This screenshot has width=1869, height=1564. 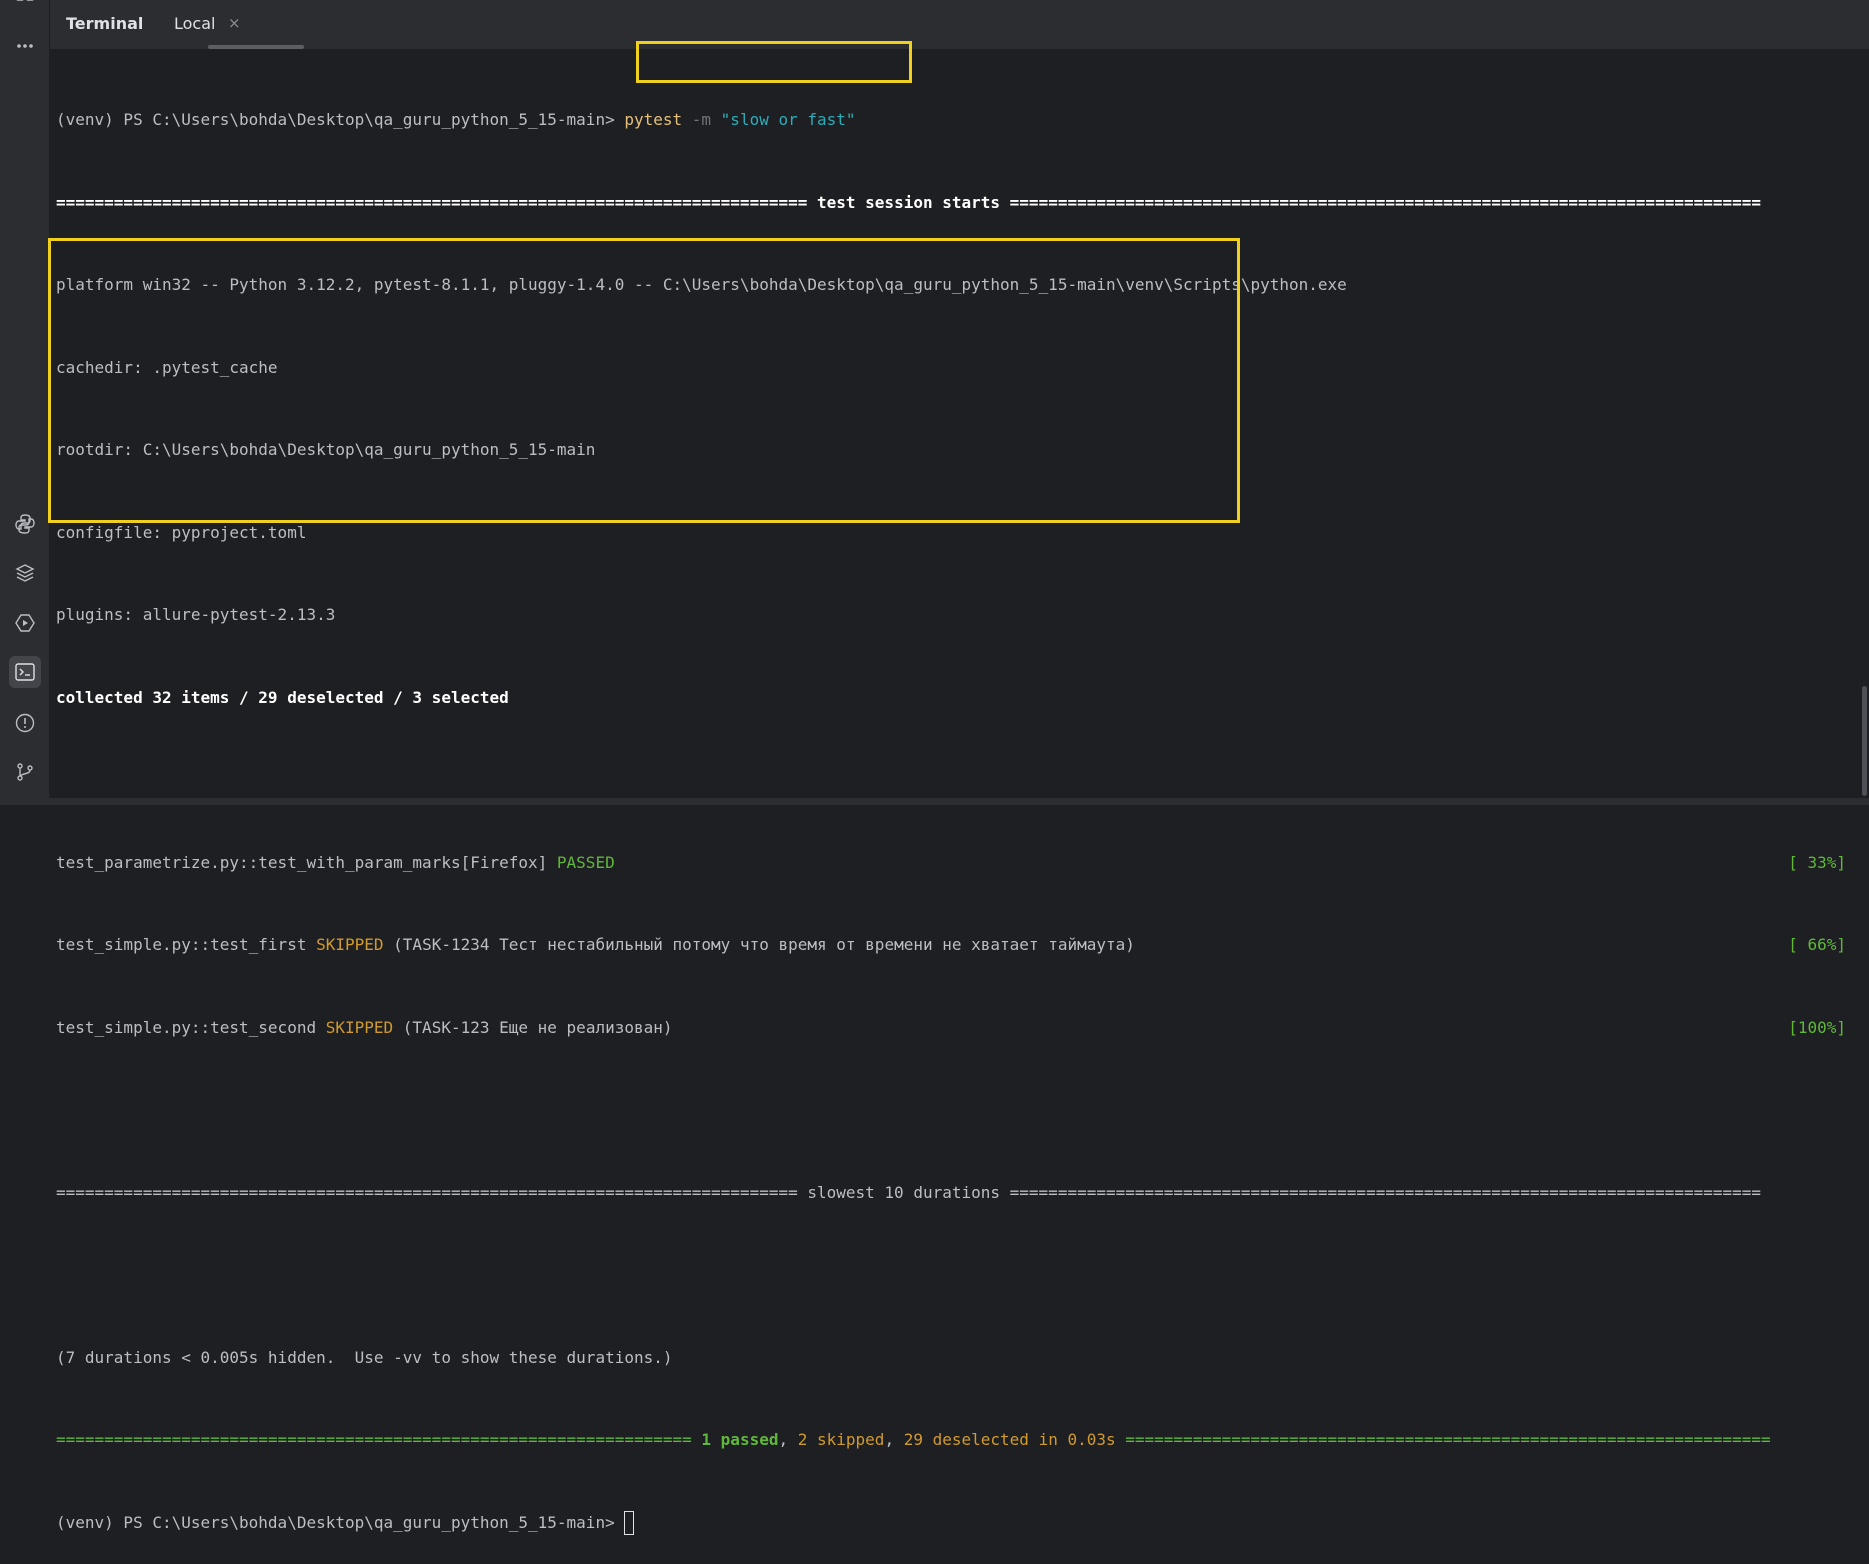 I want to click on test-note: (TASK-123 Еще не реализован), so click(x=533, y=1027).